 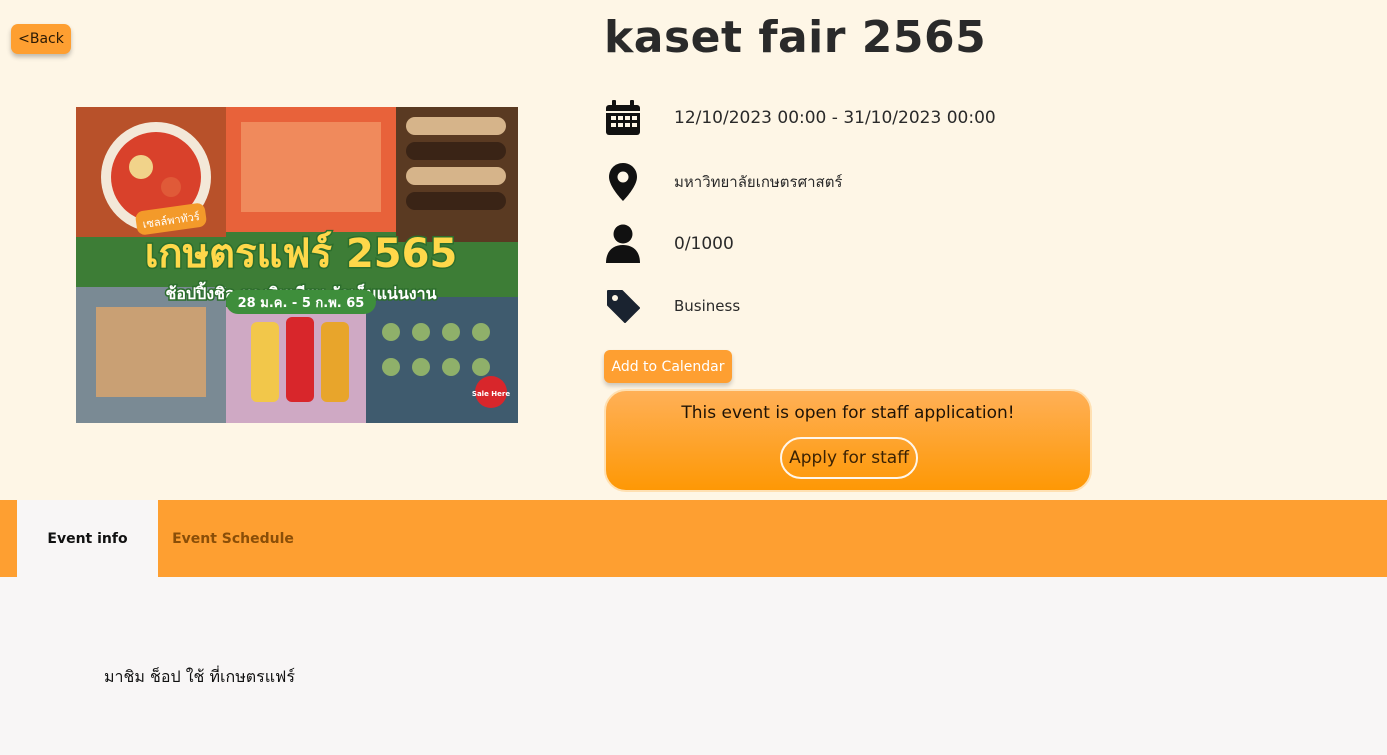 I want to click on back-button: <Back, so click(x=41, y=39).